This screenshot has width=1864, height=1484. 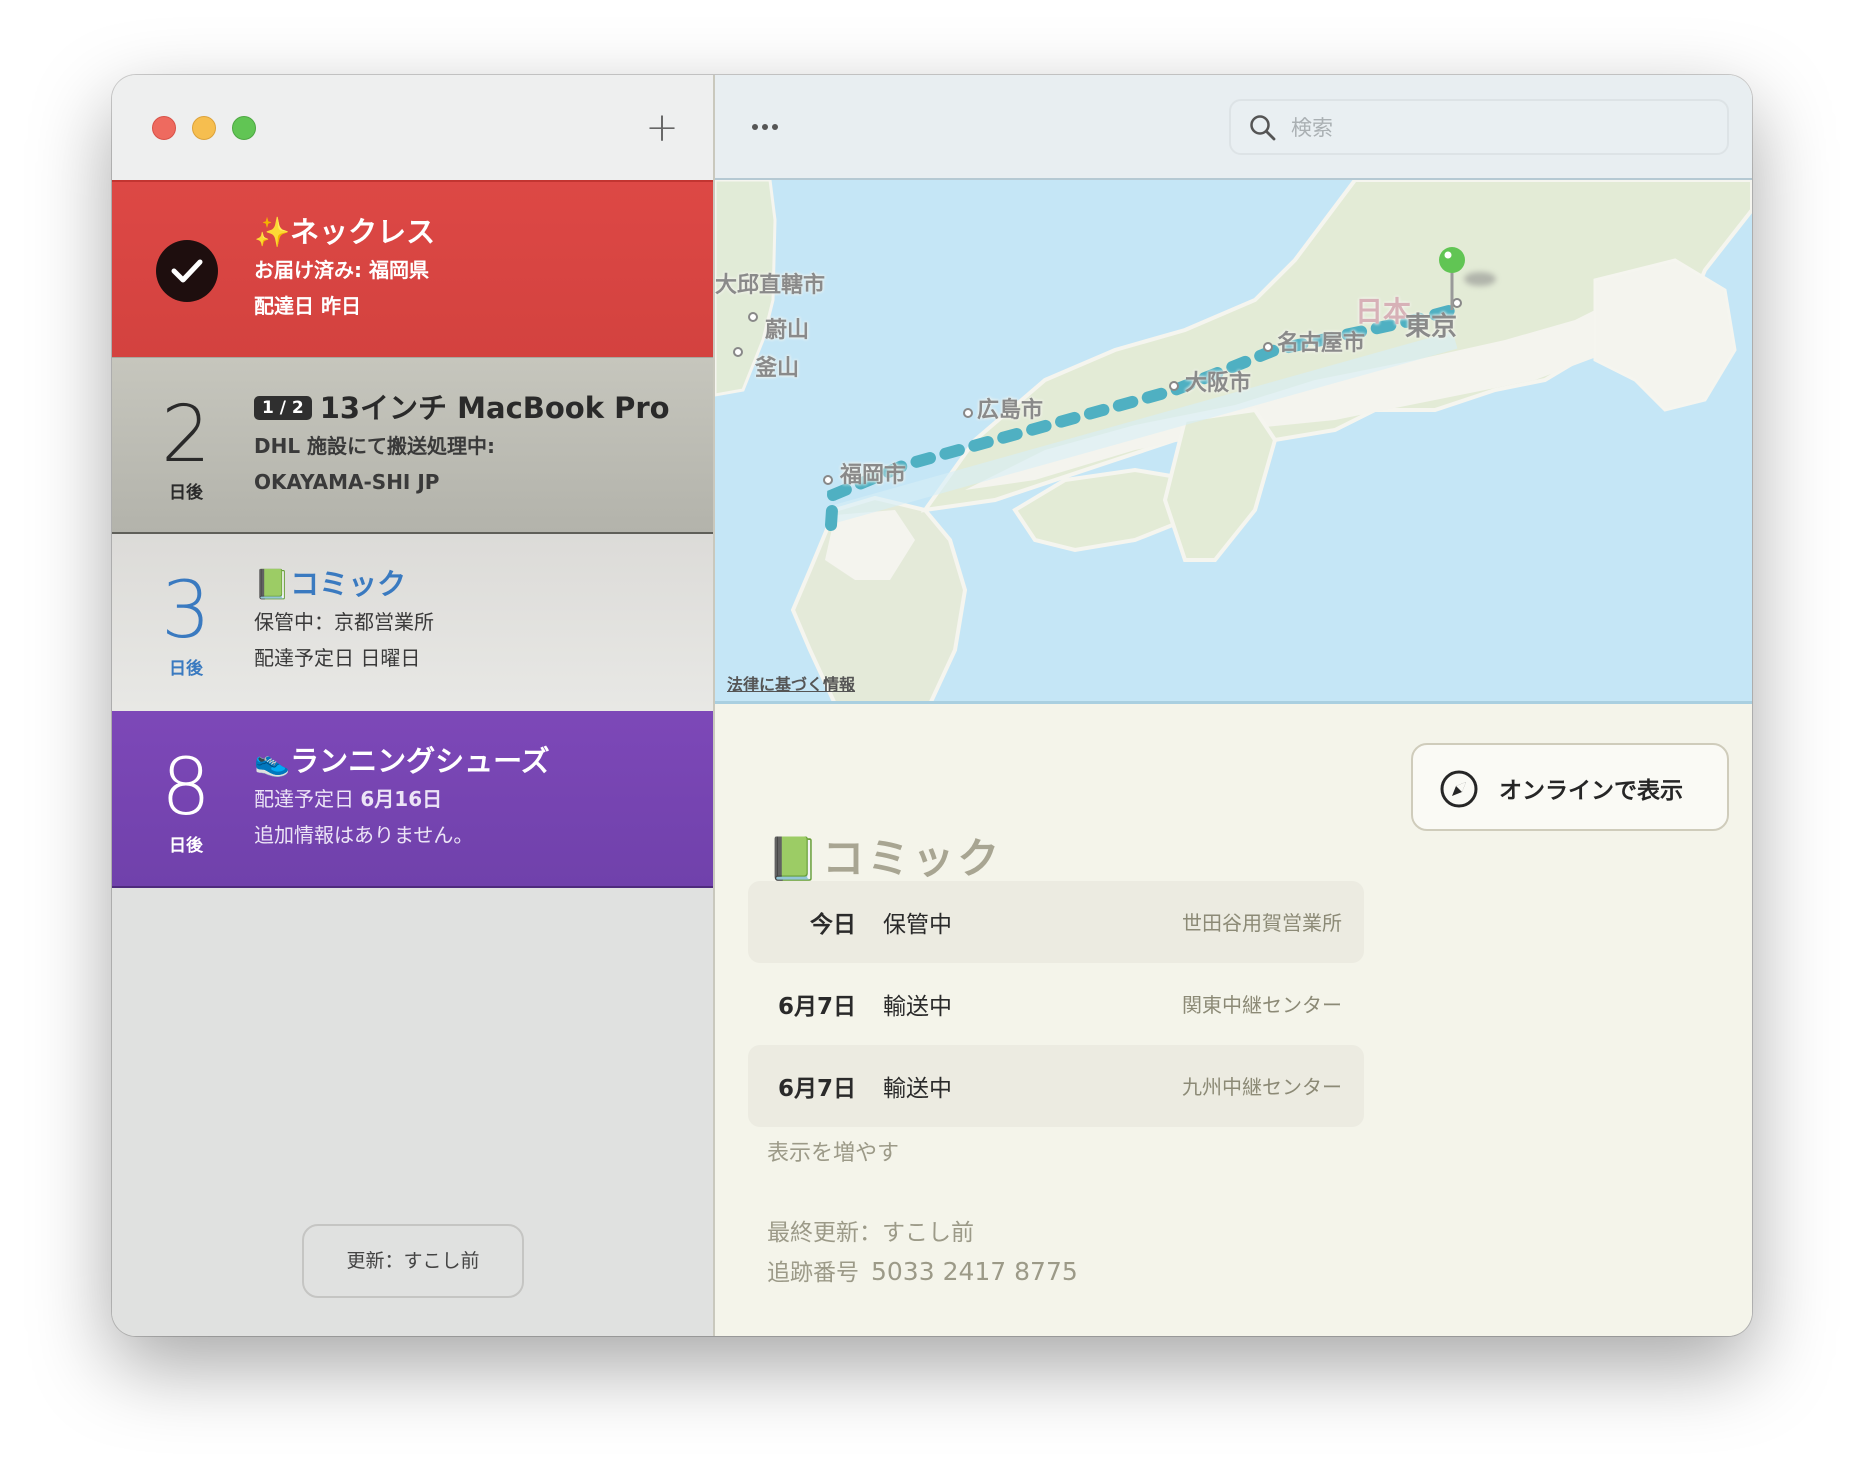 I want to click on pane-divider, so click(x=714, y=705).